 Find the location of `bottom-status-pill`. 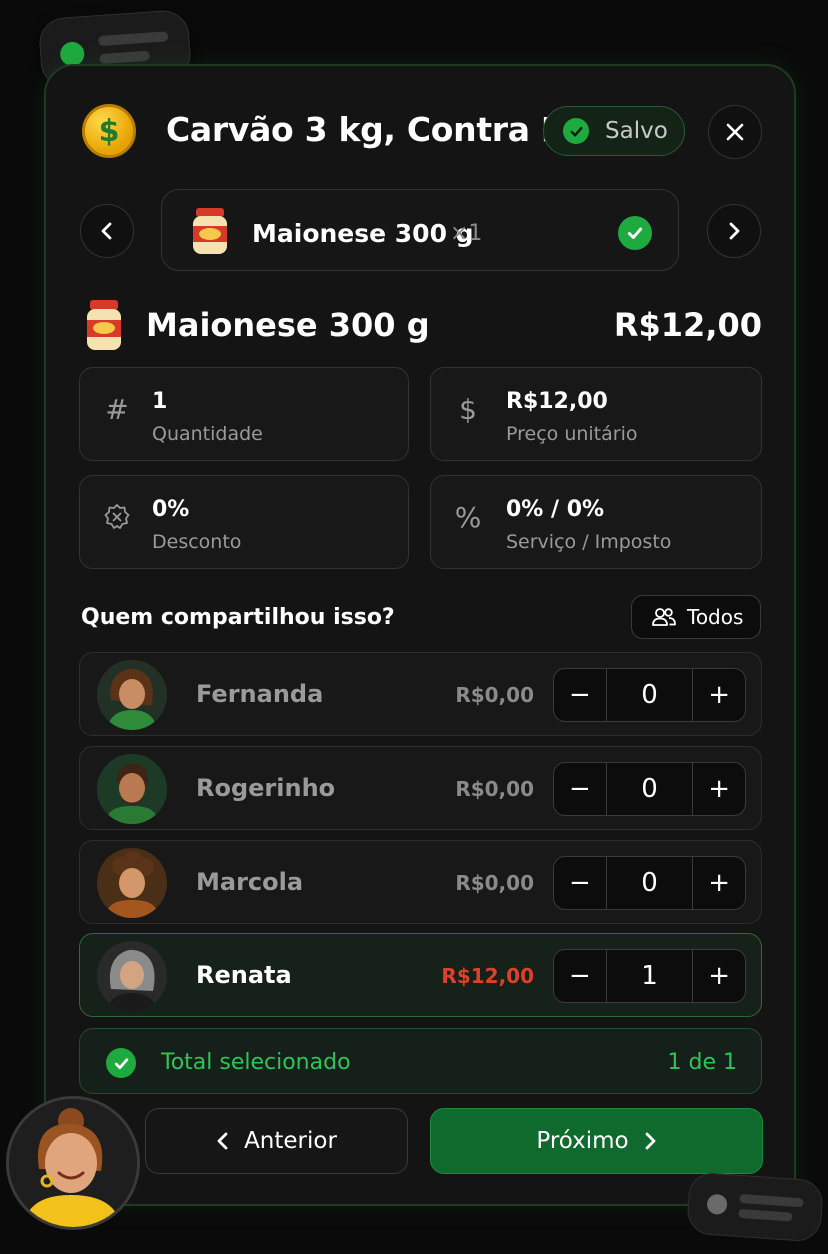

bottom-status-pill is located at coordinates (755, 1207).